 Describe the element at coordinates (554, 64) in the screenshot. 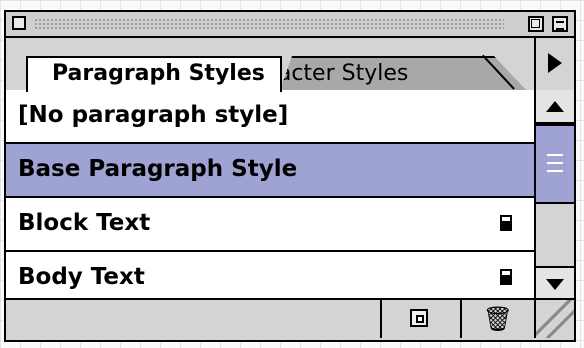

I see `palette-menu-triangle-icon` at that location.